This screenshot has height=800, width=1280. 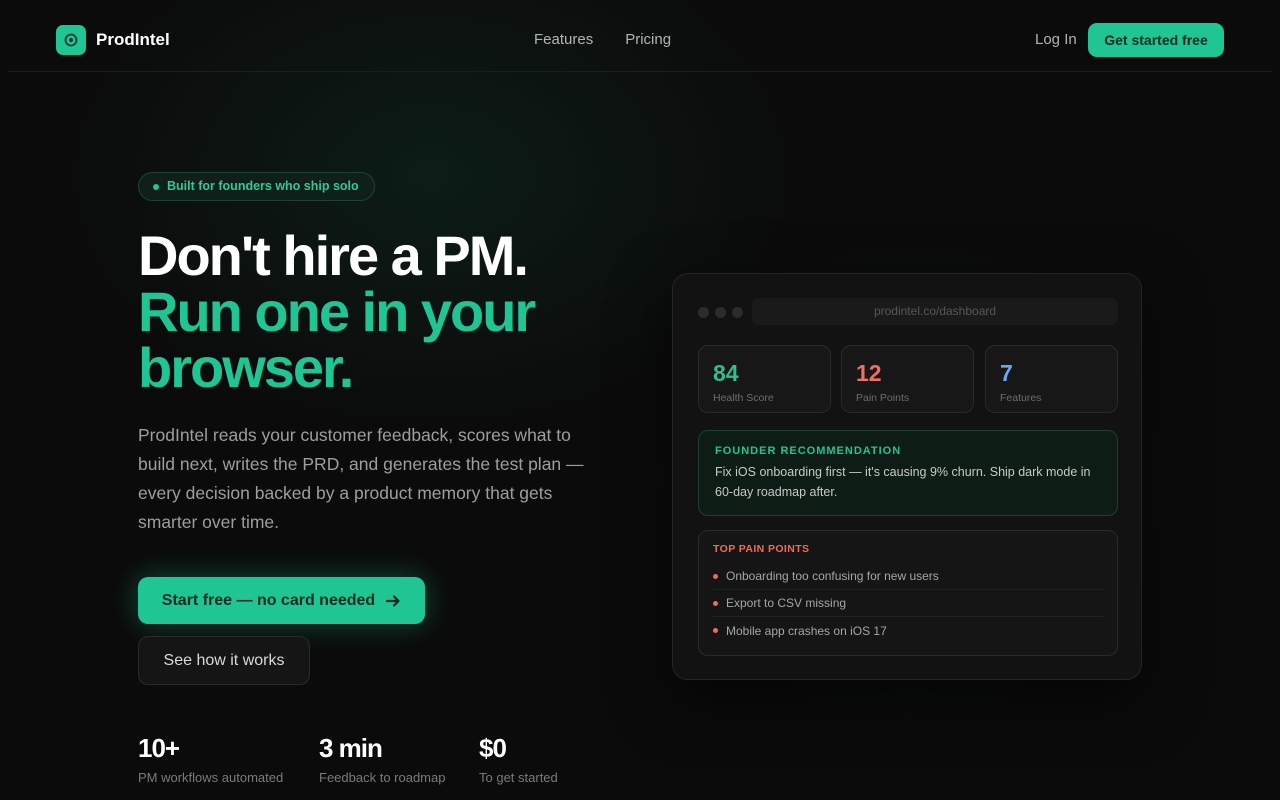 I want to click on start-free-button: Start free — no card needed, so click(x=281, y=600).